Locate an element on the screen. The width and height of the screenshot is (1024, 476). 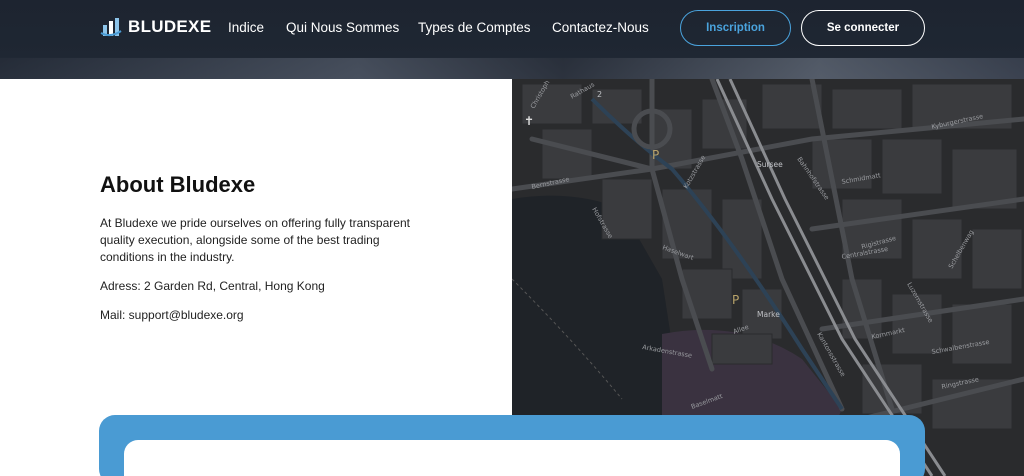
brand-logo: BLUDEXE is located at coordinates (155, 27).